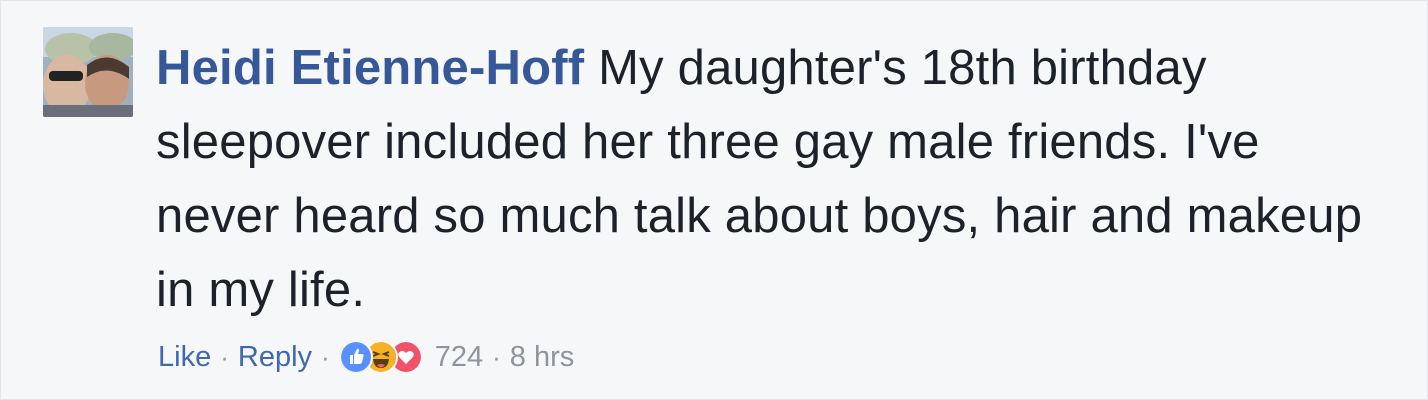 The image size is (1428, 400). I want to click on avatar, so click(88, 72).